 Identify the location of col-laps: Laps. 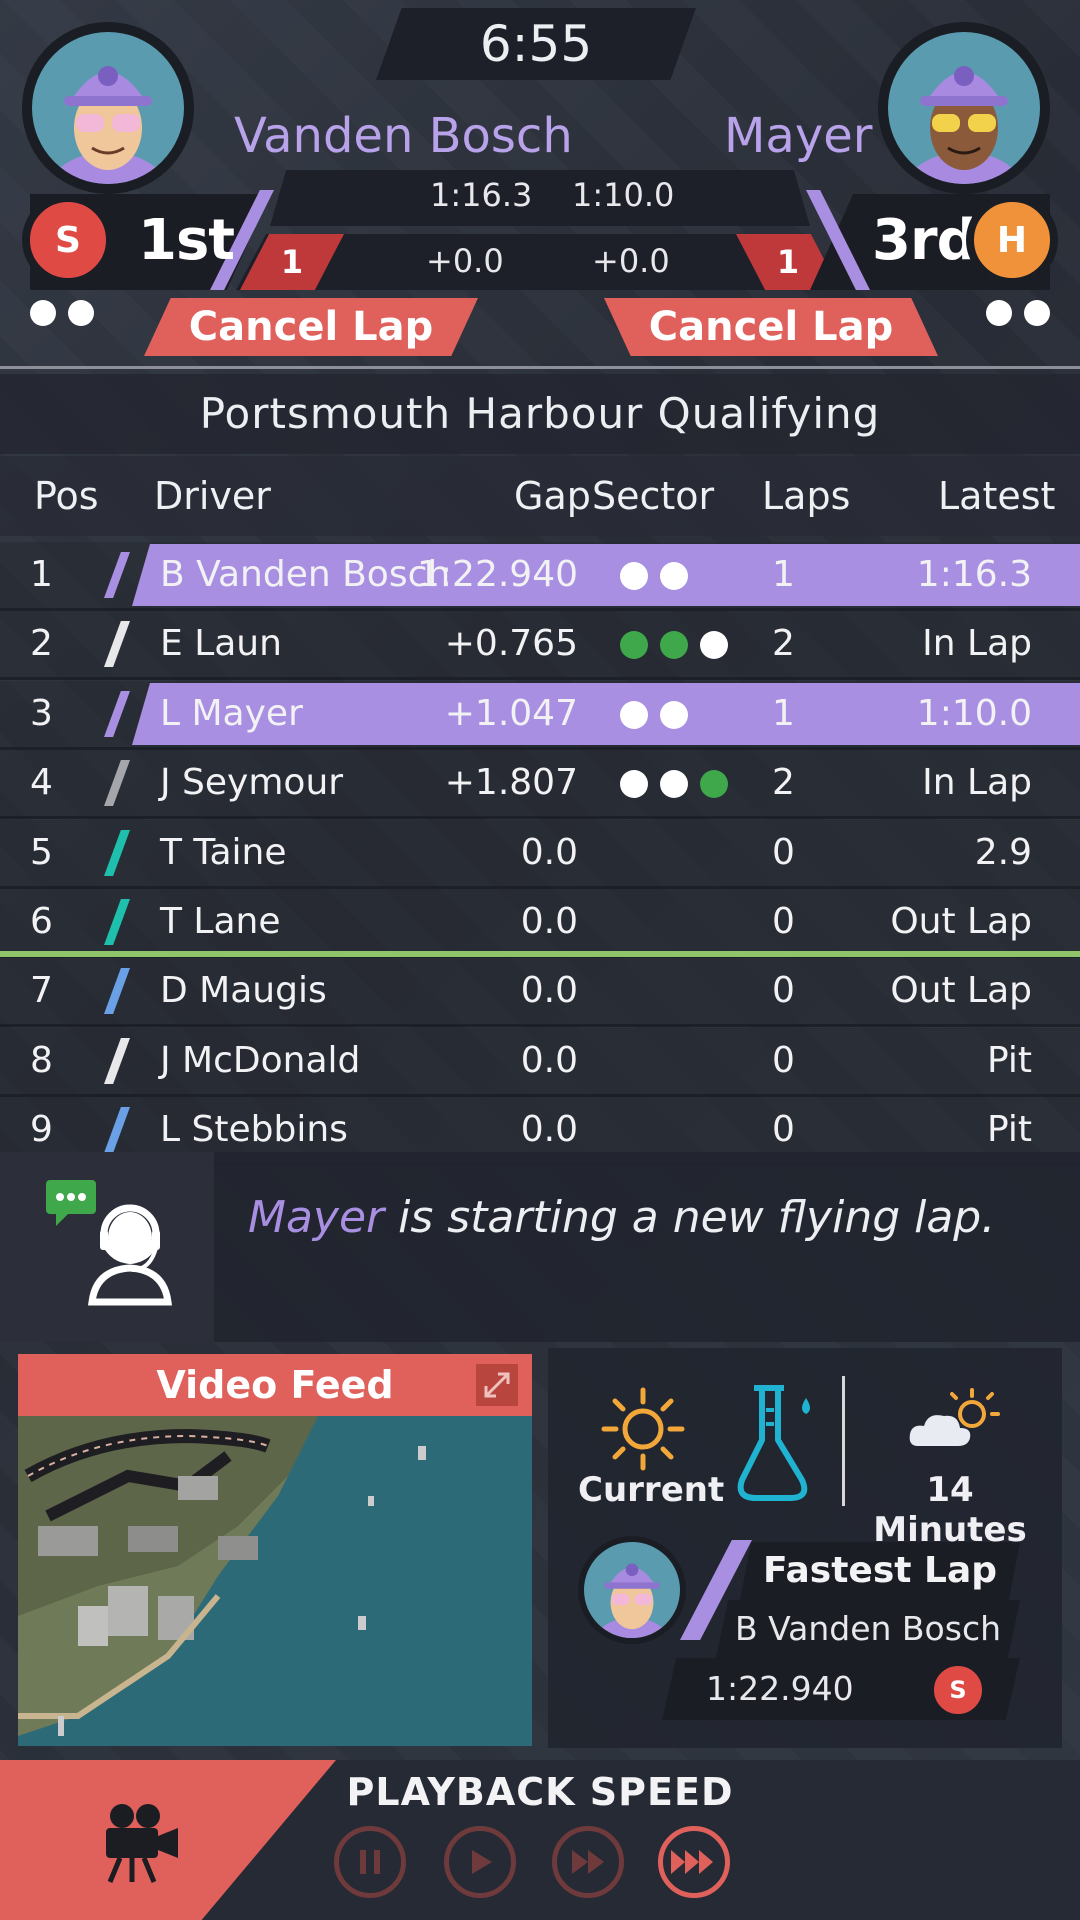
(806, 496).